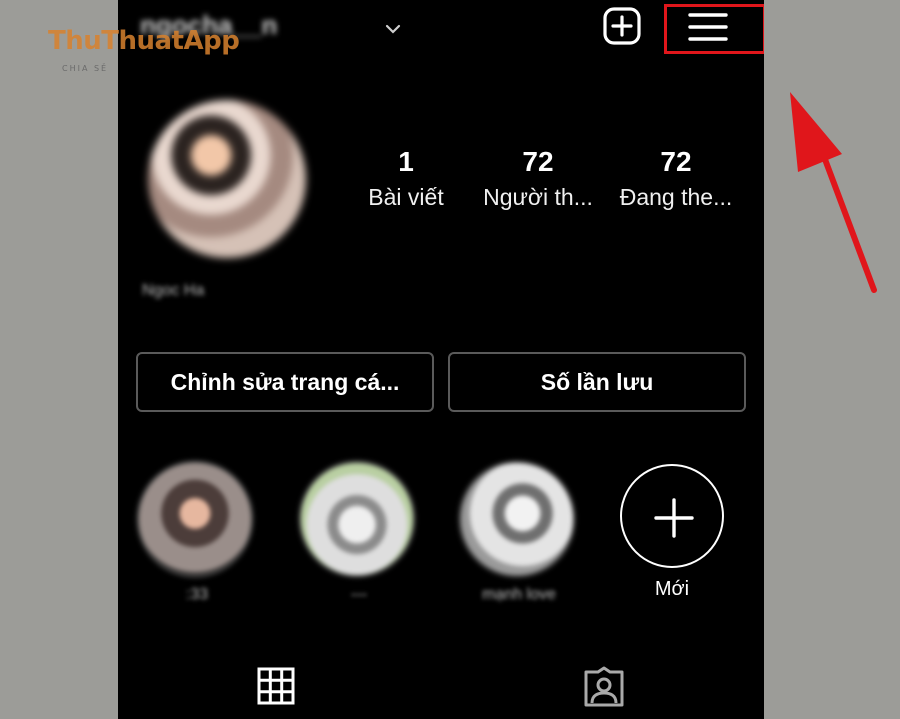 The height and width of the screenshot is (719, 900). What do you see at coordinates (227, 179) in the screenshot?
I see `profile-avatar` at bounding box center [227, 179].